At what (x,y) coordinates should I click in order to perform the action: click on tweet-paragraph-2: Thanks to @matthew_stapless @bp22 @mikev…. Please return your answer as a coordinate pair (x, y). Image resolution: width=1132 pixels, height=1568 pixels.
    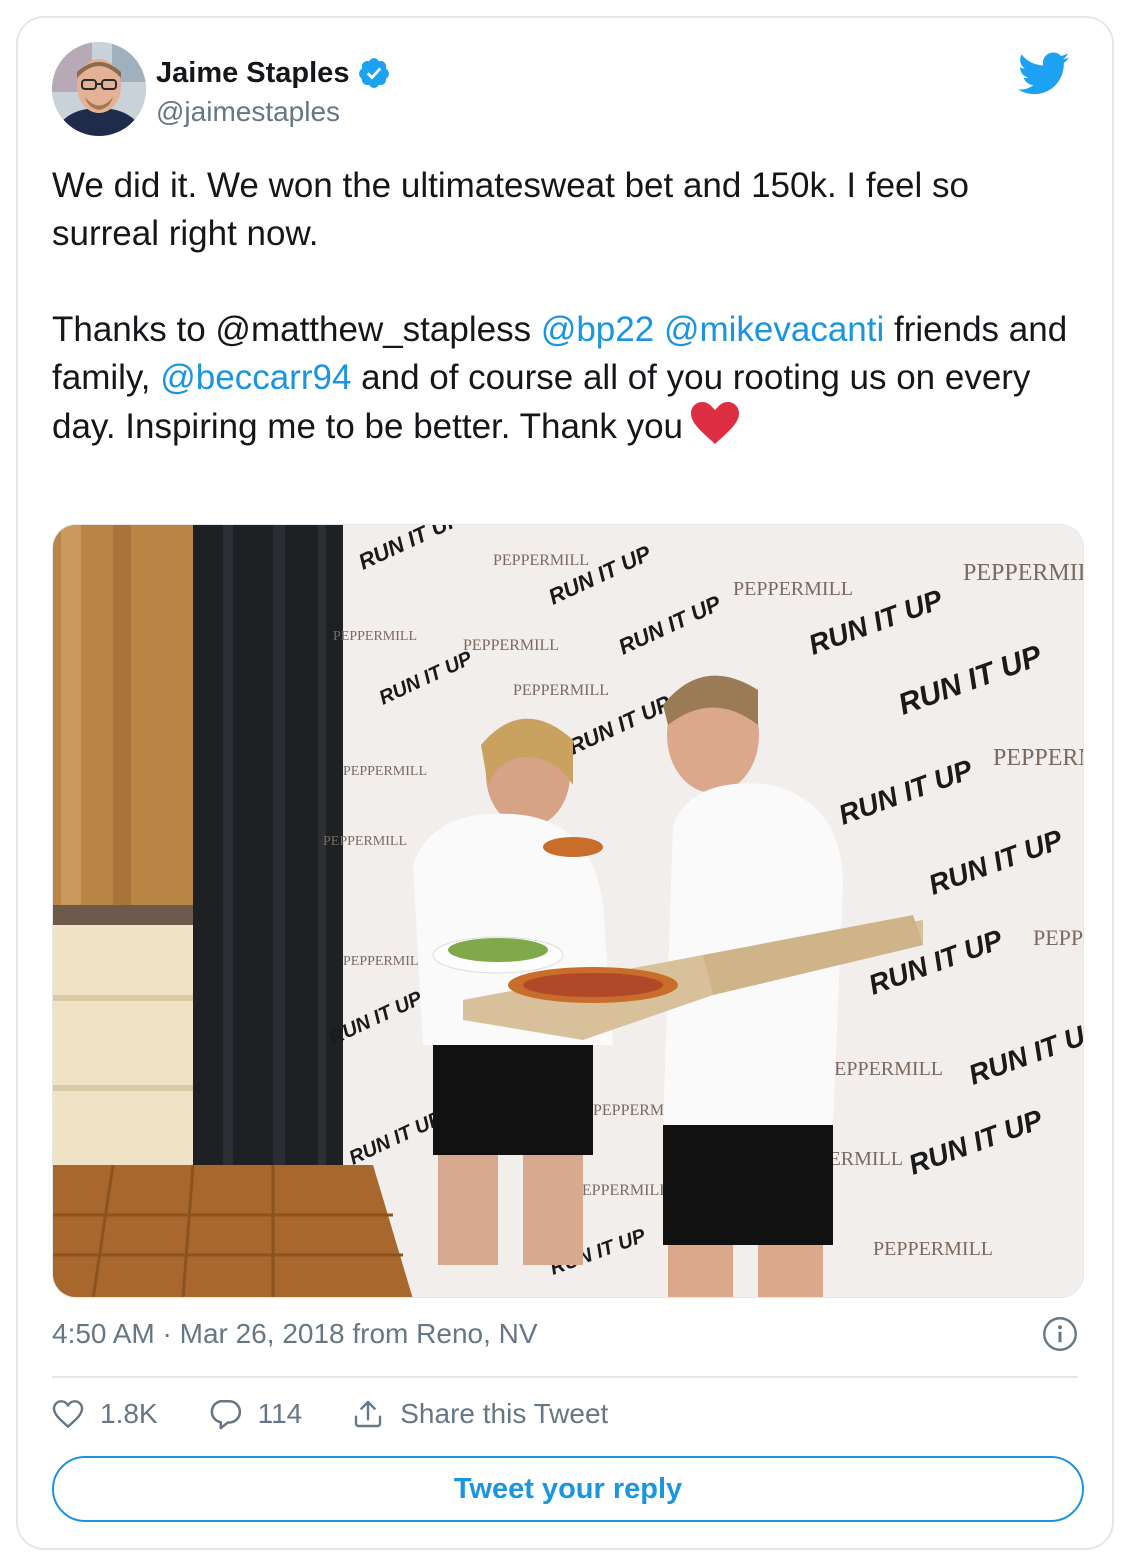
    Looking at the image, I should click on (567, 378).